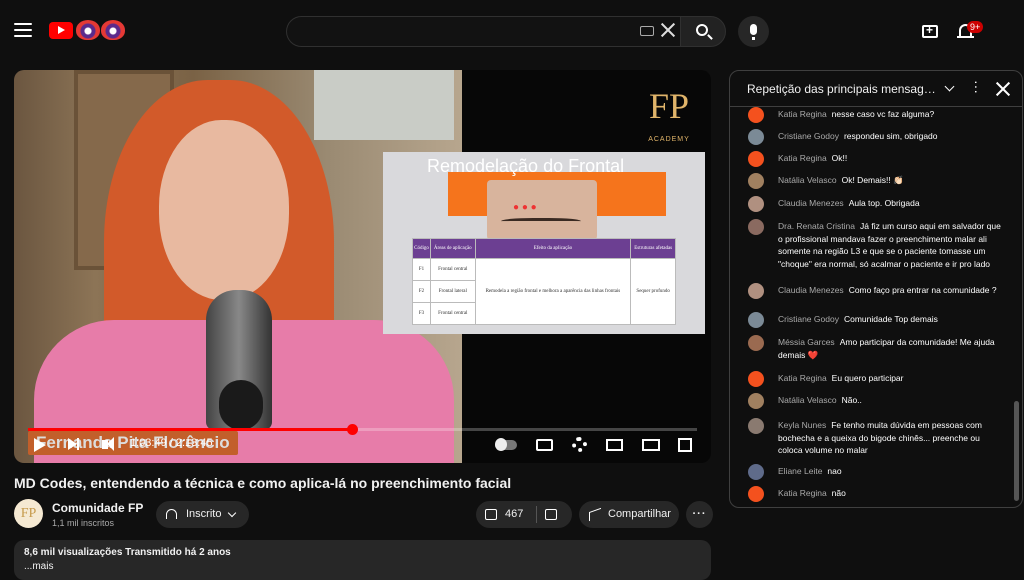 This screenshot has width=1024, height=580. Describe the element at coordinates (23, 30) in the screenshot. I see `menu-icon` at that location.